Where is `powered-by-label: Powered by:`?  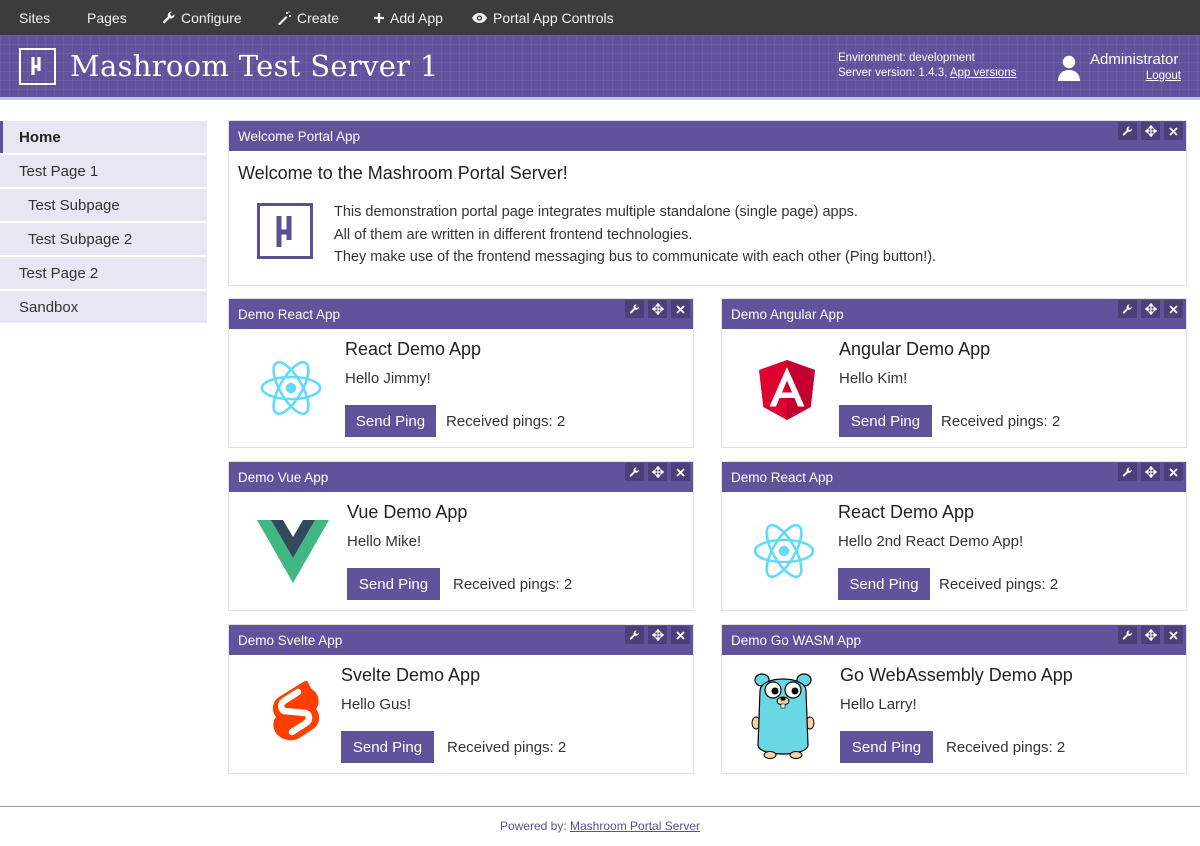
powered-by-label: Powered by: is located at coordinates (534, 826).